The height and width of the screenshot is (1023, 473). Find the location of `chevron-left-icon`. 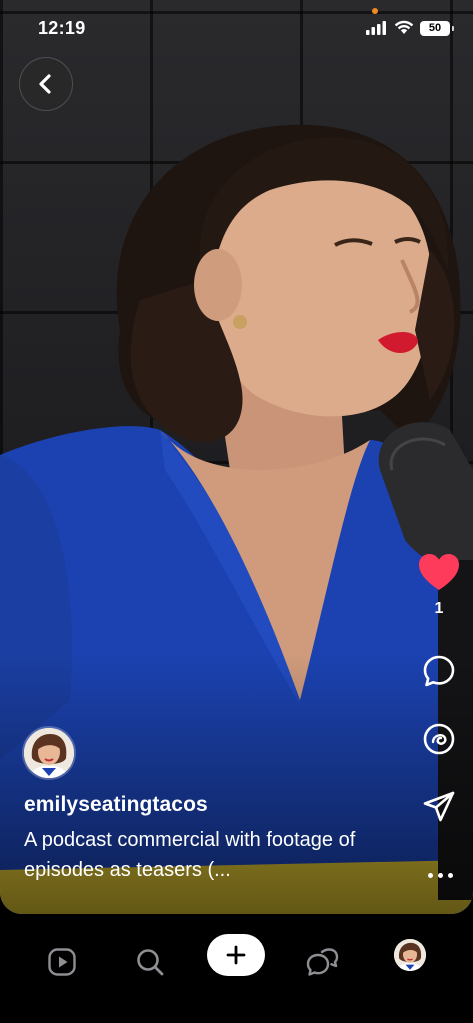

chevron-left-icon is located at coordinates (45, 84).